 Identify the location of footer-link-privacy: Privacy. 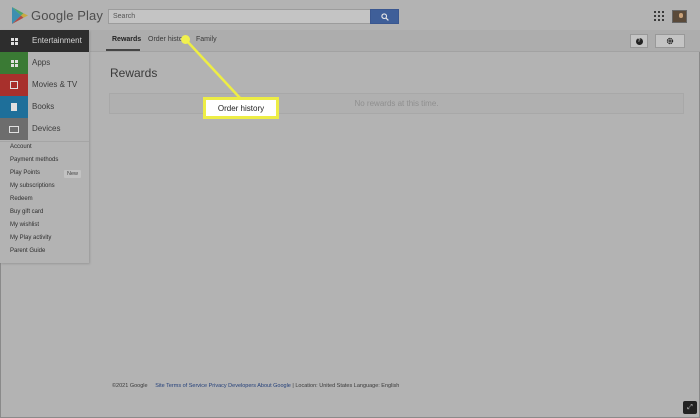
(218, 386).